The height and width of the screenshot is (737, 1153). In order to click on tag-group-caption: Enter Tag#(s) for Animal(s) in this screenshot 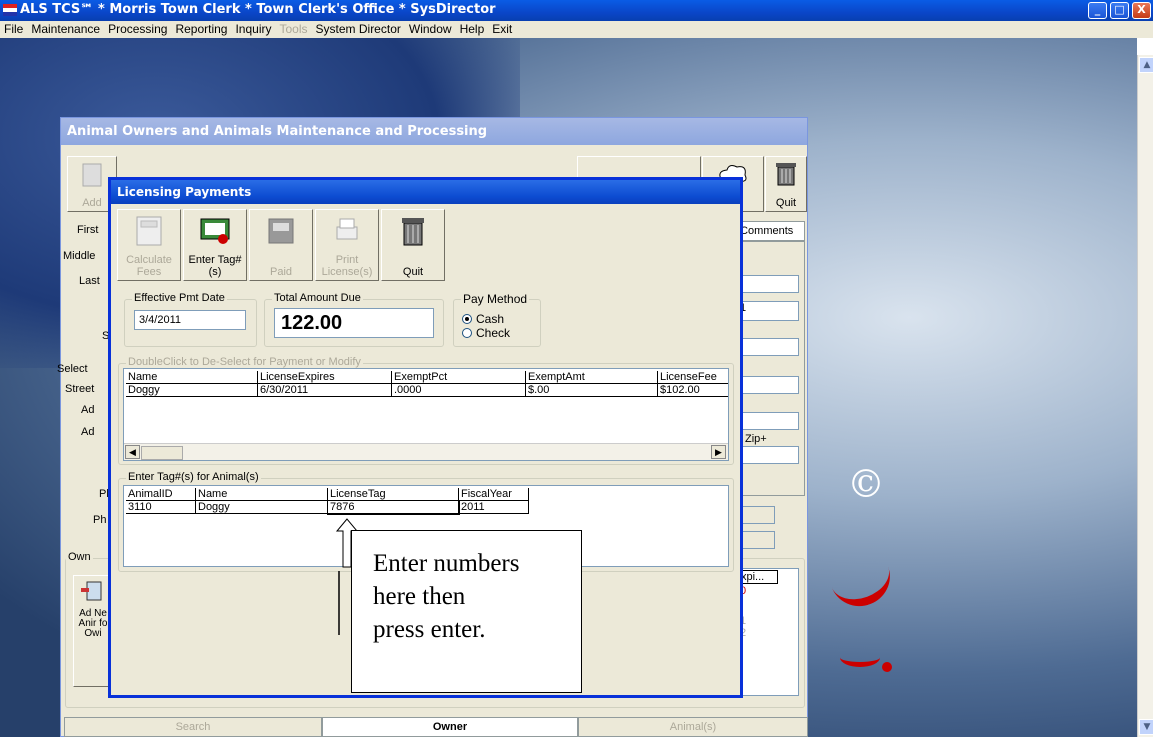, I will do `click(193, 477)`.